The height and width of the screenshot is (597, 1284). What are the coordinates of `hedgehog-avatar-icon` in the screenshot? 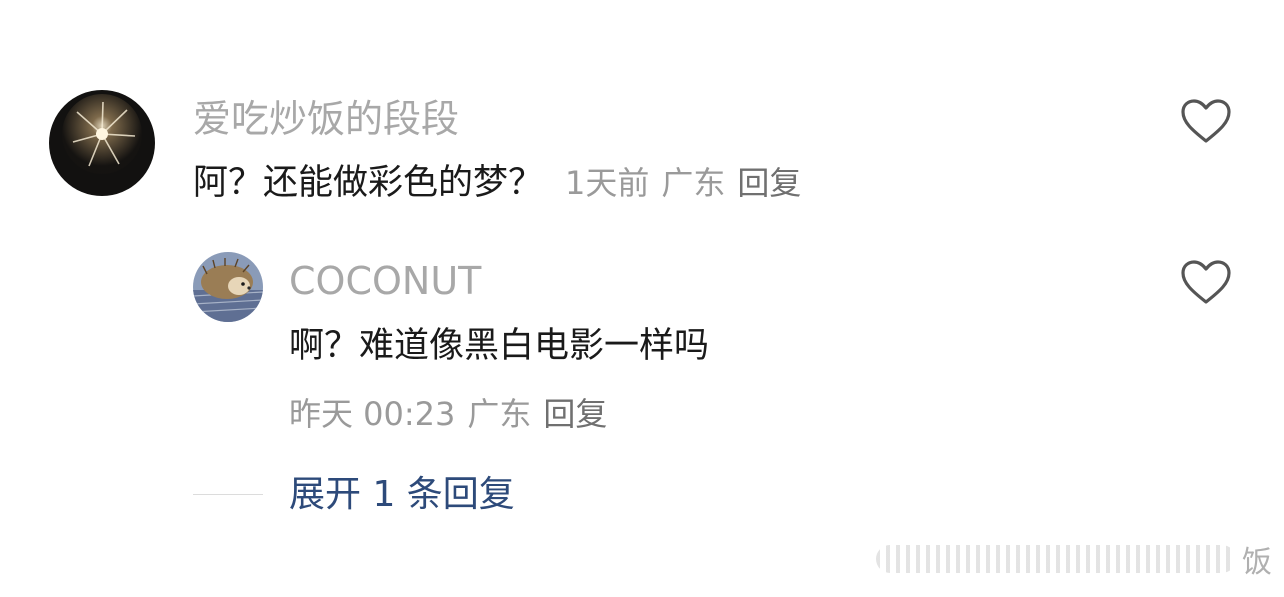 It's located at (228, 287).